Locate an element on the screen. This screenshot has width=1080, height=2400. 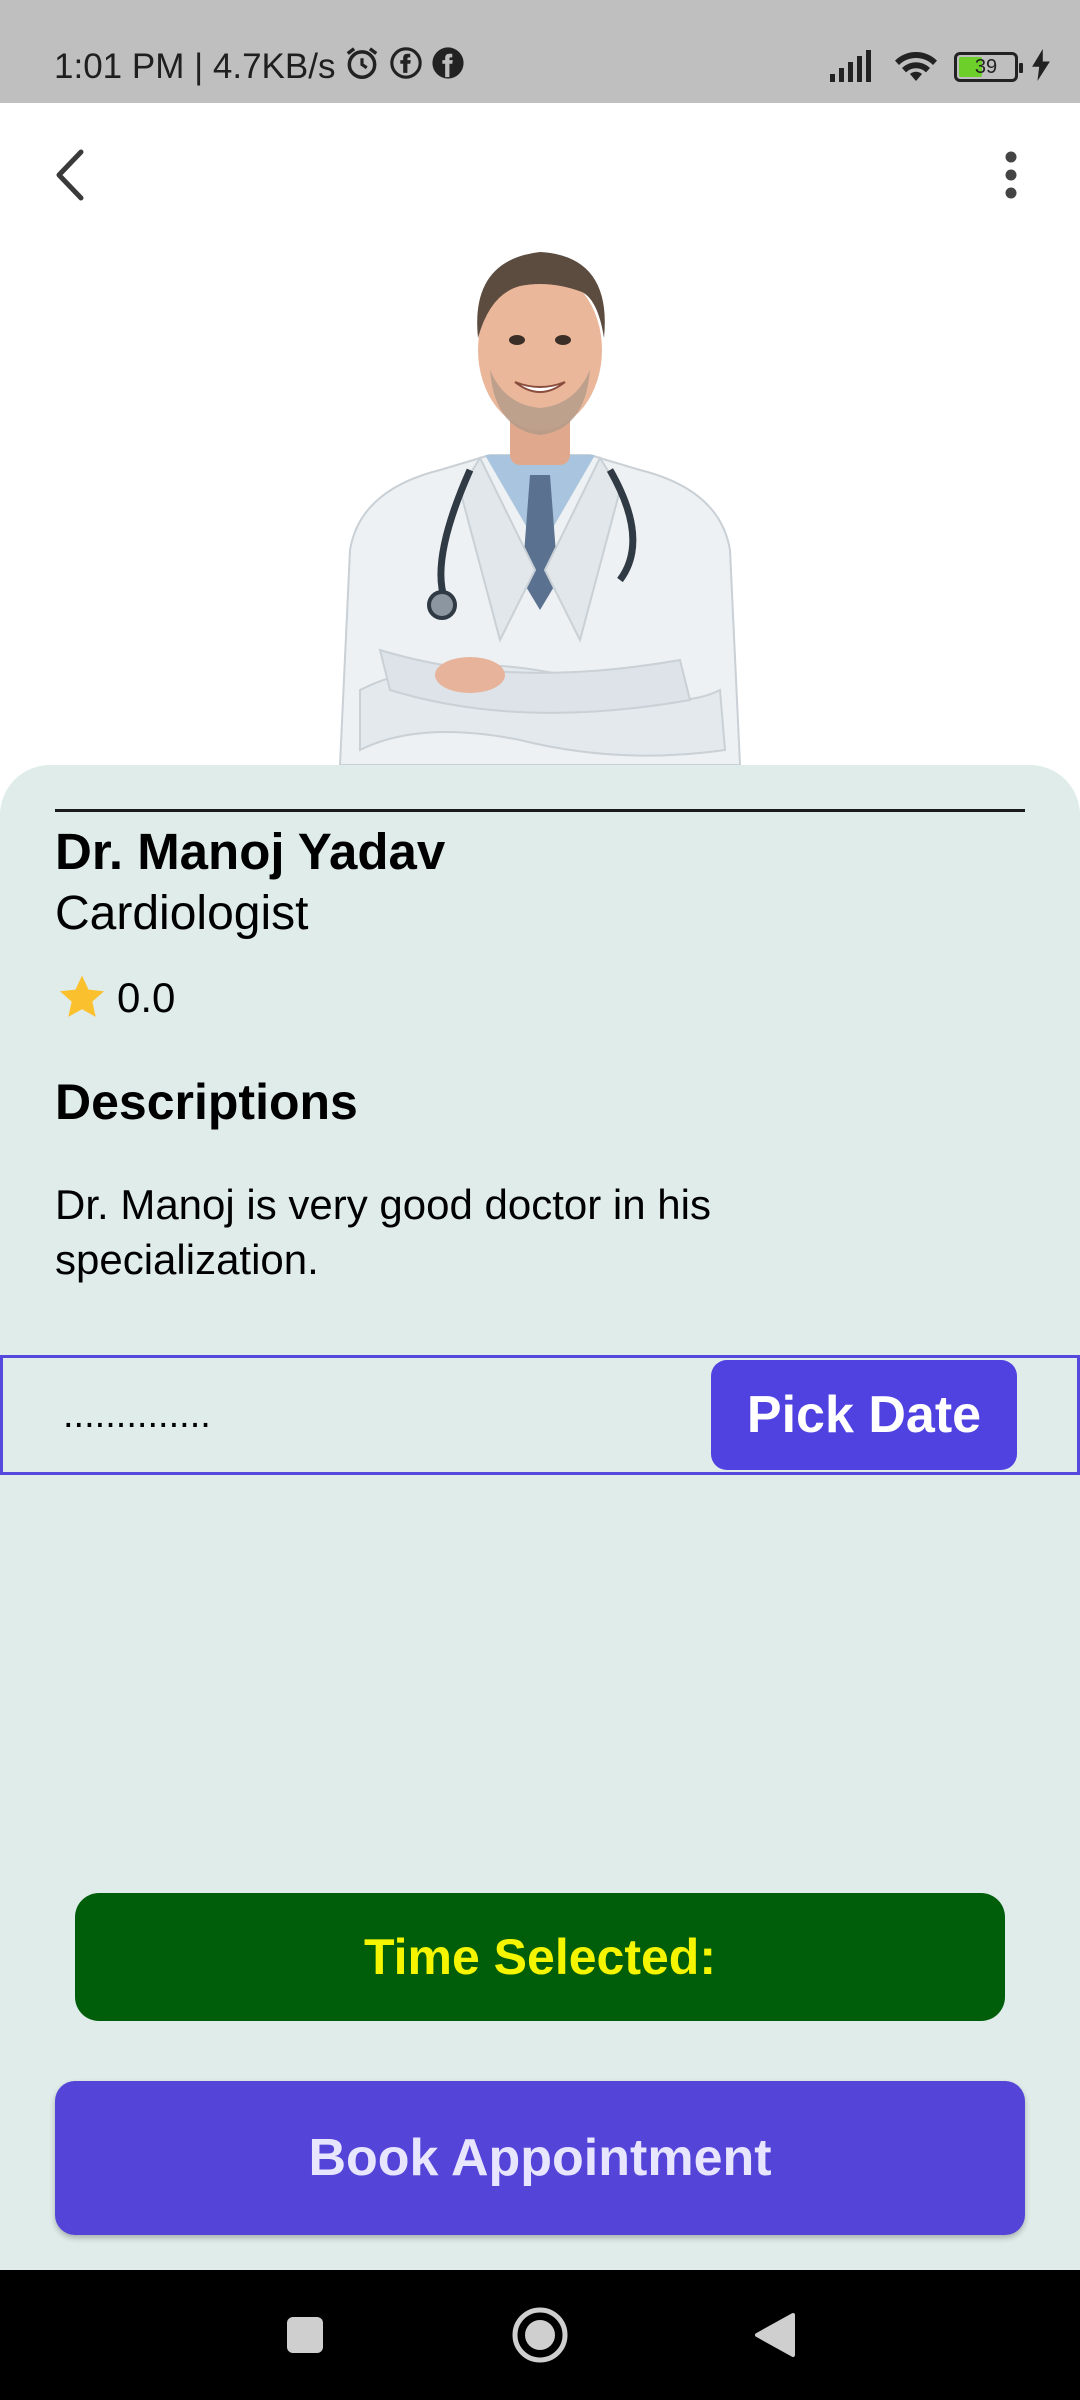
recents-square-icon is located at coordinates (305, 2335).